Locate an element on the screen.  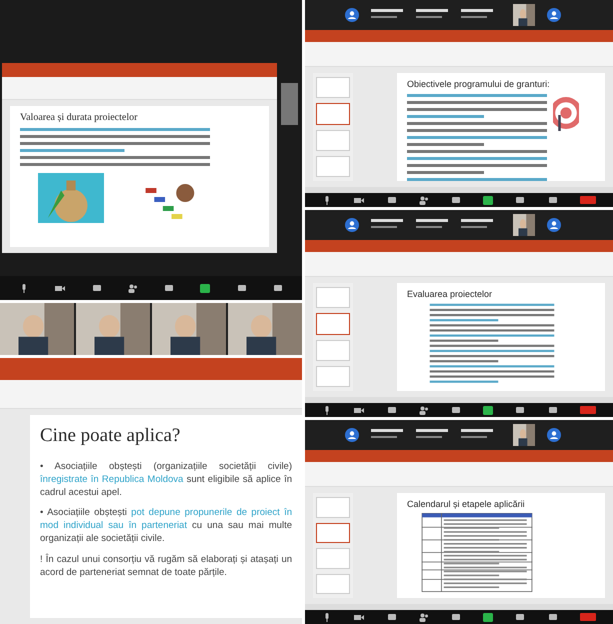
bullet-text: ! În cazul unui consorțiu vă rugăm să elaborați și atașați un acord de parteneriat semnat de toate părțile. is located at coordinates (166, 567).